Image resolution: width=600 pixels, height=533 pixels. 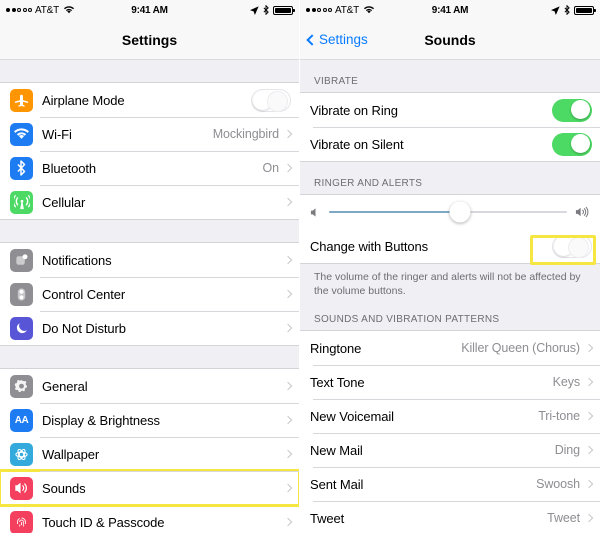 What do you see at coordinates (21, 202) in the screenshot?
I see `cellular-icon` at bounding box center [21, 202].